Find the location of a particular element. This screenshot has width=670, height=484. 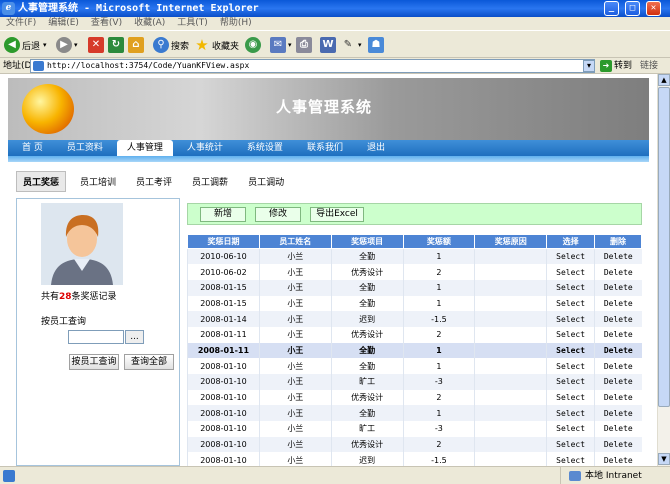

messenger-dropdown-icon: ▾ is located at coordinates (360, 45).